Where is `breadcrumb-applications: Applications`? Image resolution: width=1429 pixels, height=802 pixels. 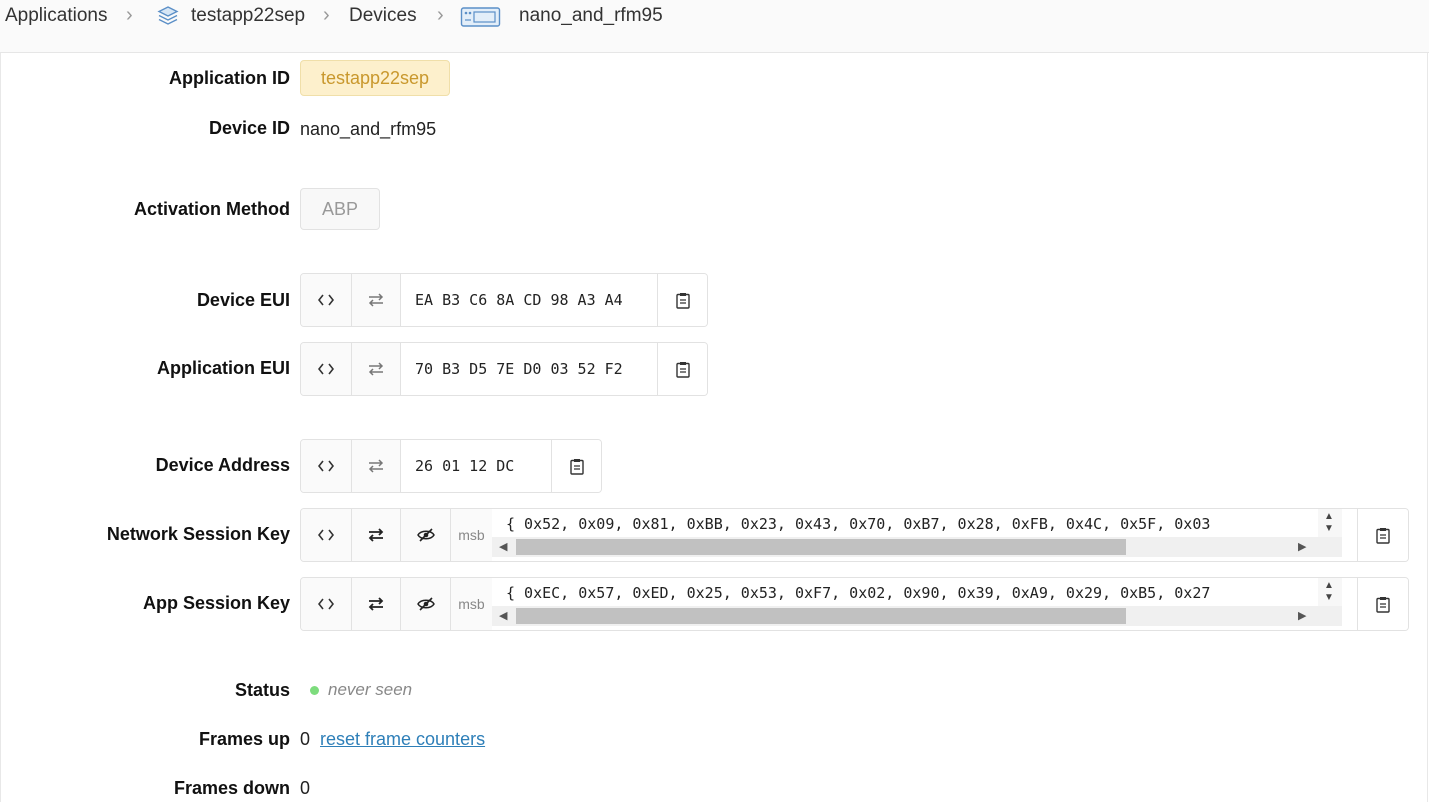 breadcrumb-applications: Applications is located at coordinates (56, 16).